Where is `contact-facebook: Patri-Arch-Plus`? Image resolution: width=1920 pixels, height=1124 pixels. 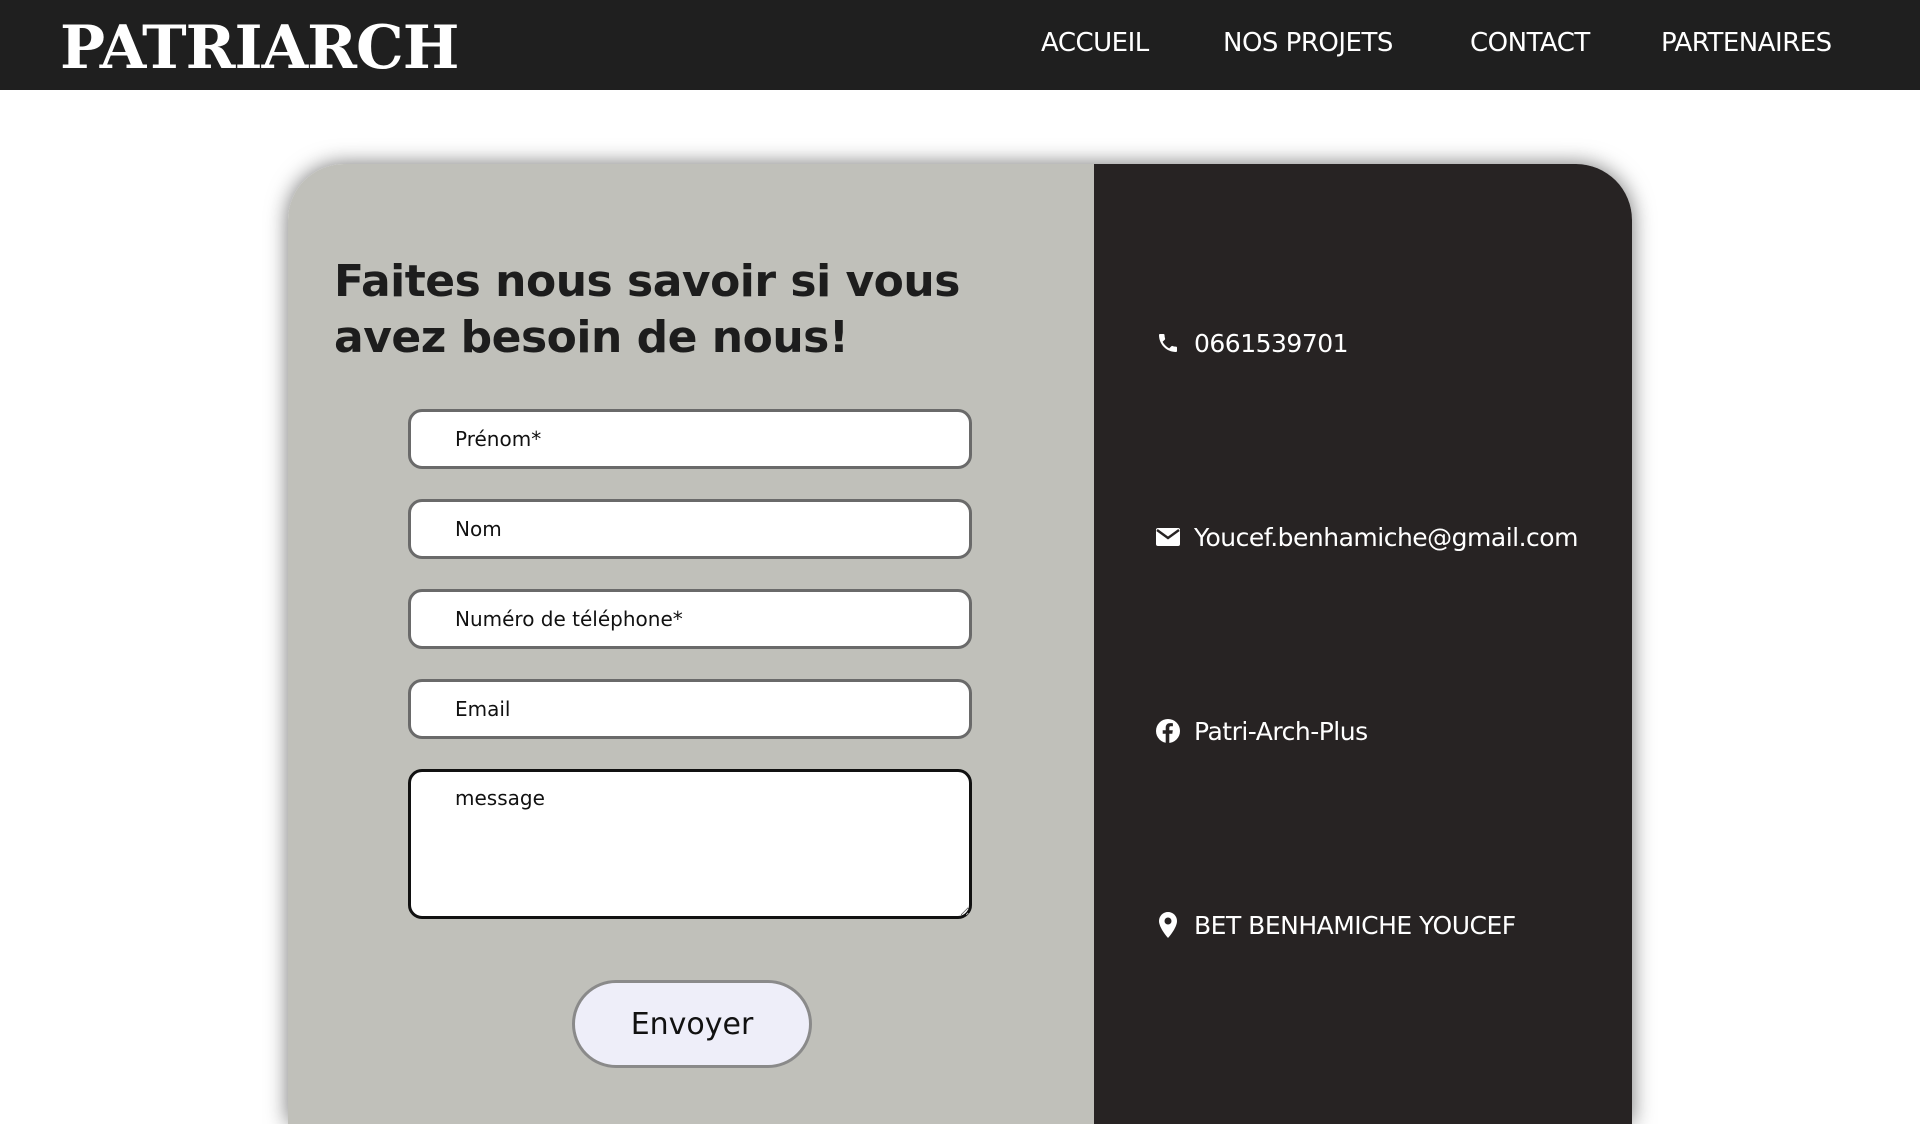
contact-facebook: Patri-Arch-Plus is located at coordinates (1261, 731).